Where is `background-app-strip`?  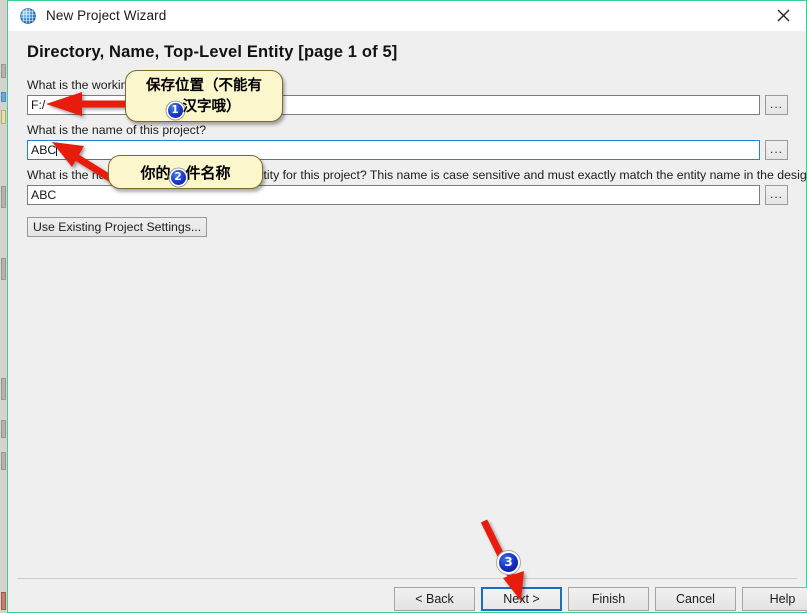
background-app-strip is located at coordinates (3, 306).